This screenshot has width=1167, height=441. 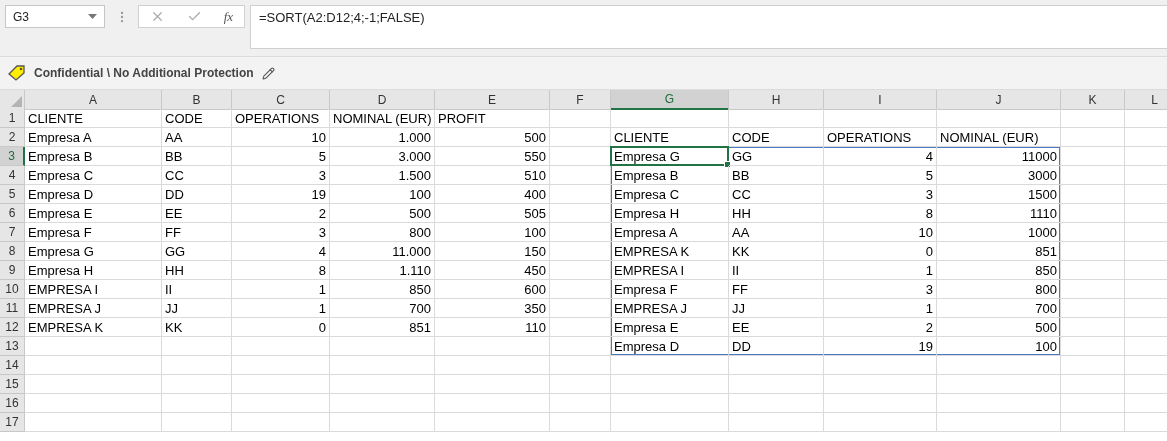 What do you see at coordinates (670, 251) in the screenshot?
I see `table-cell: EMPRESA K` at bounding box center [670, 251].